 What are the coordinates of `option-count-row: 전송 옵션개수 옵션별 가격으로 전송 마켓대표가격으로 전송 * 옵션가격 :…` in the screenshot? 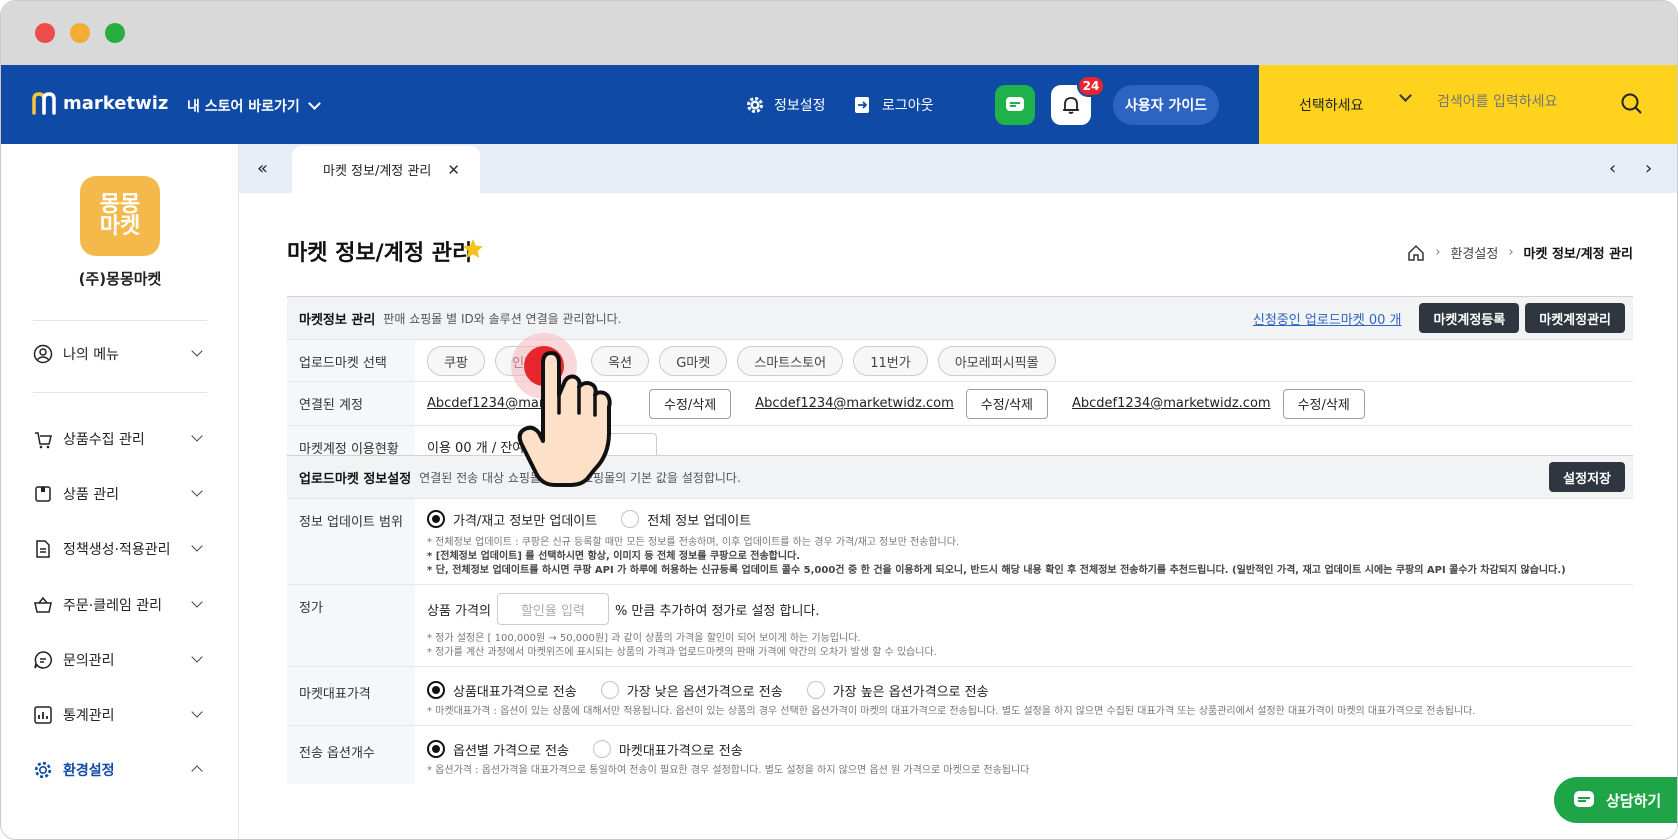 It's located at (960, 755).